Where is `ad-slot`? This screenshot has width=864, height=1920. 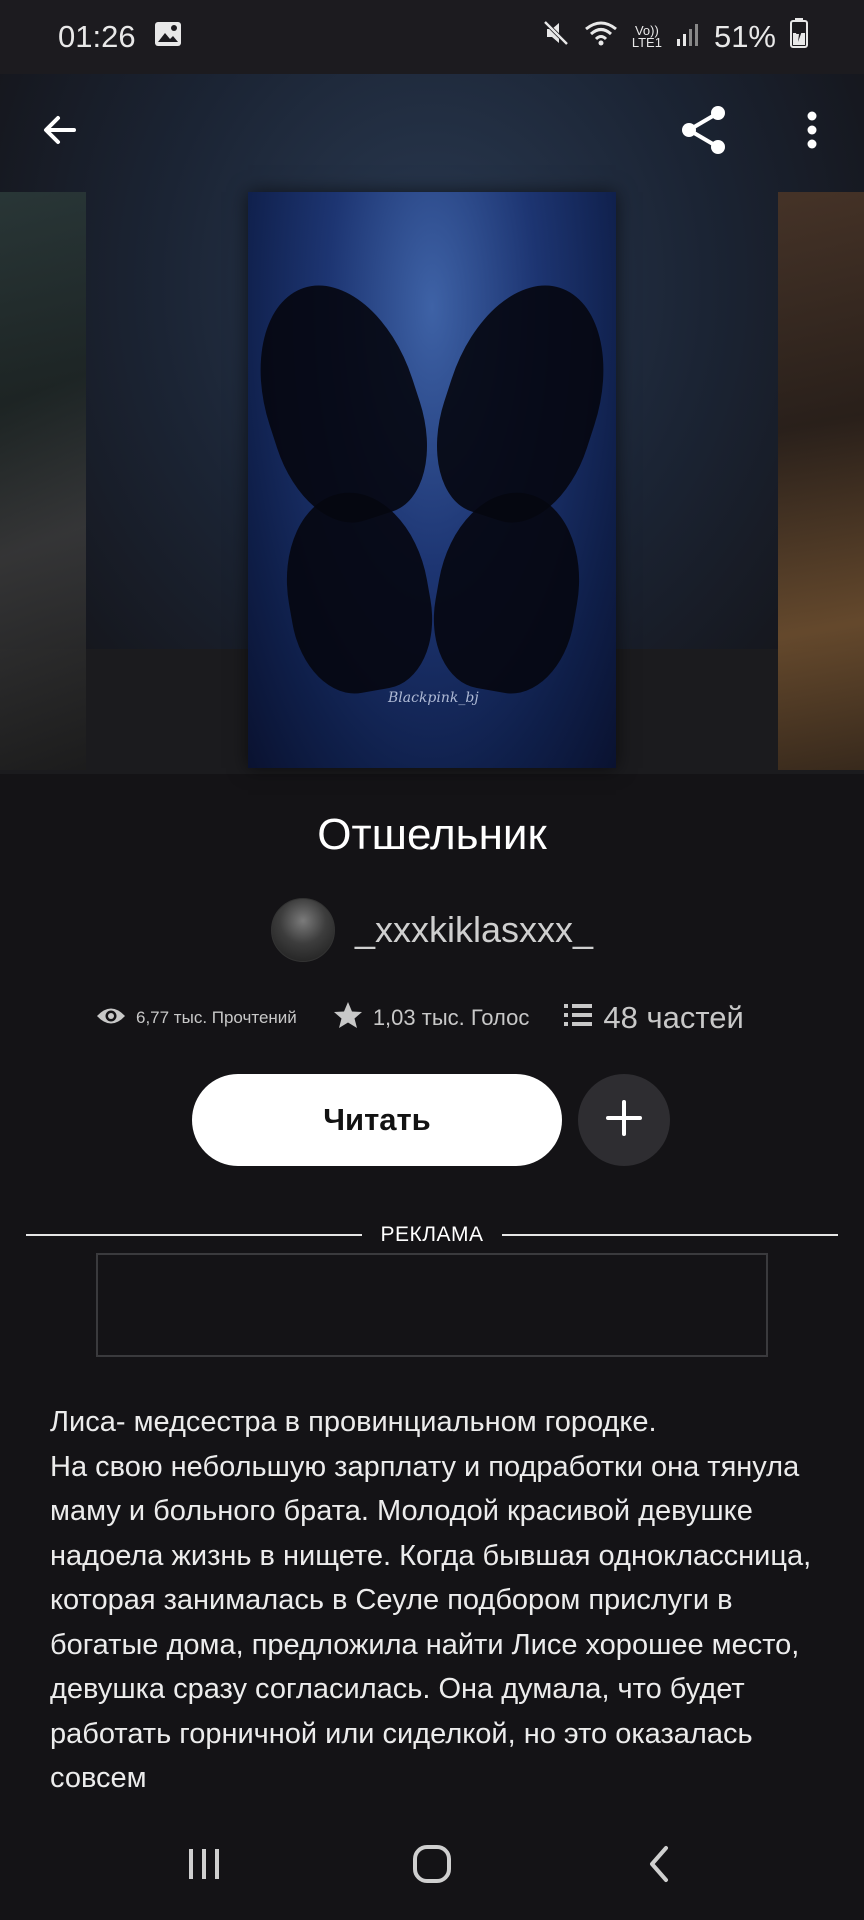 ad-slot is located at coordinates (432, 1305).